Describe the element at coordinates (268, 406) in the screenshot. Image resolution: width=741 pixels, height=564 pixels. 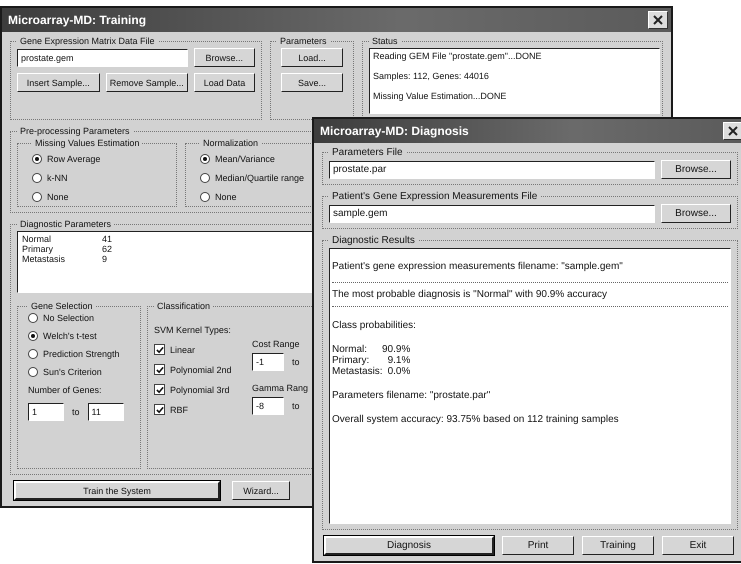
I see `range-field: -8` at that location.